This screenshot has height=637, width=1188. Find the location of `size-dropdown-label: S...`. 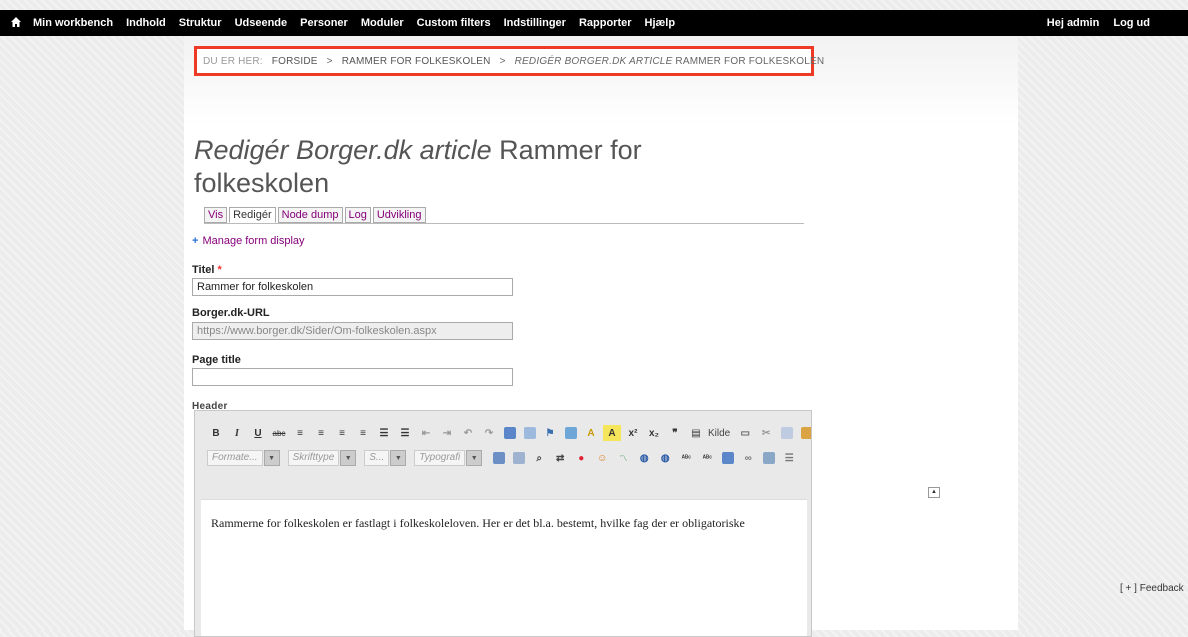

size-dropdown-label: S... is located at coordinates (377, 458).